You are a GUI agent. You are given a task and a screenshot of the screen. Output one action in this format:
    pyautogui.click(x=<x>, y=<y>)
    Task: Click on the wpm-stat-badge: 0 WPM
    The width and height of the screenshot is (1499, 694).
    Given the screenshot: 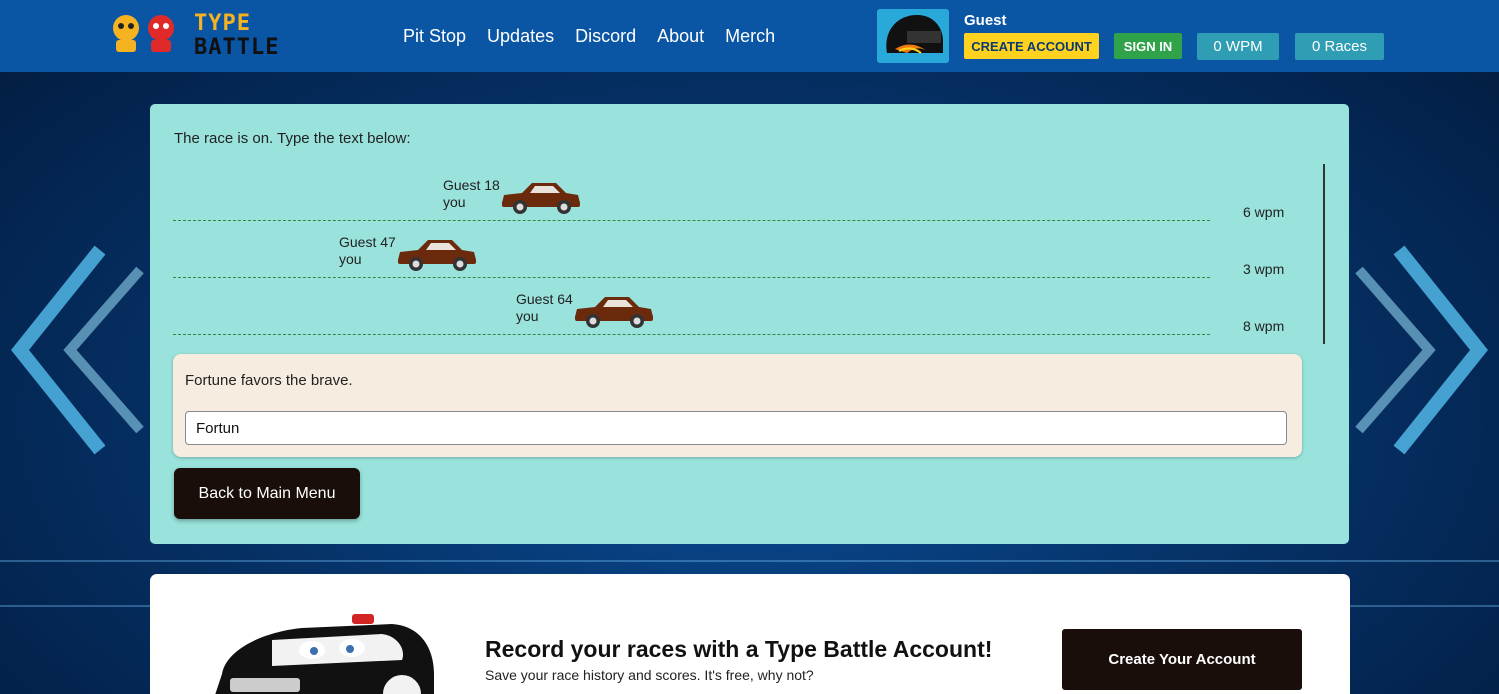 What is the action you would take?
    pyautogui.click(x=1238, y=46)
    